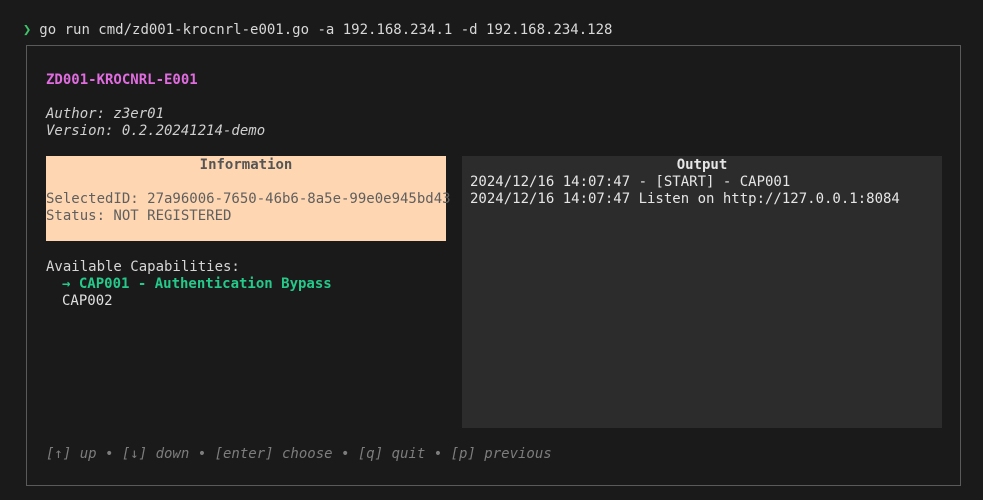  What do you see at coordinates (87, 301) in the screenshot?
I see `capability-item-cap002: CAP002` at bounding box center [87, 301].